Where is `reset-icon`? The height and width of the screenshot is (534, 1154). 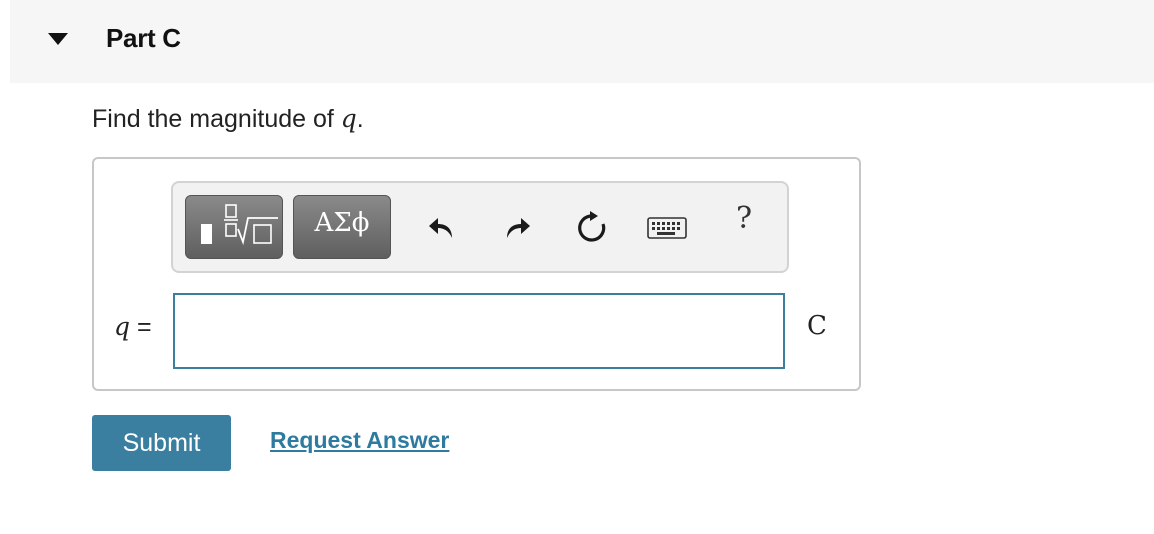
reset-icon is located at coordinates (592, 226).